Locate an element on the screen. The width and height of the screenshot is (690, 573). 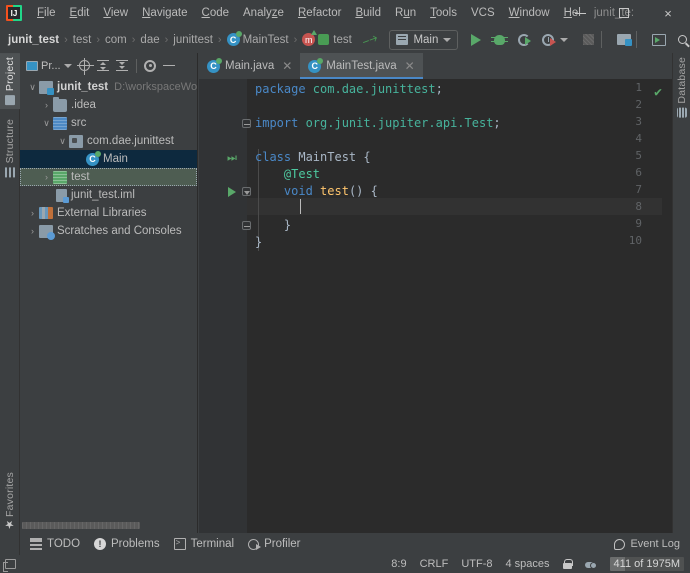
toggle-stripes-button is located at coordinates (10, 565).